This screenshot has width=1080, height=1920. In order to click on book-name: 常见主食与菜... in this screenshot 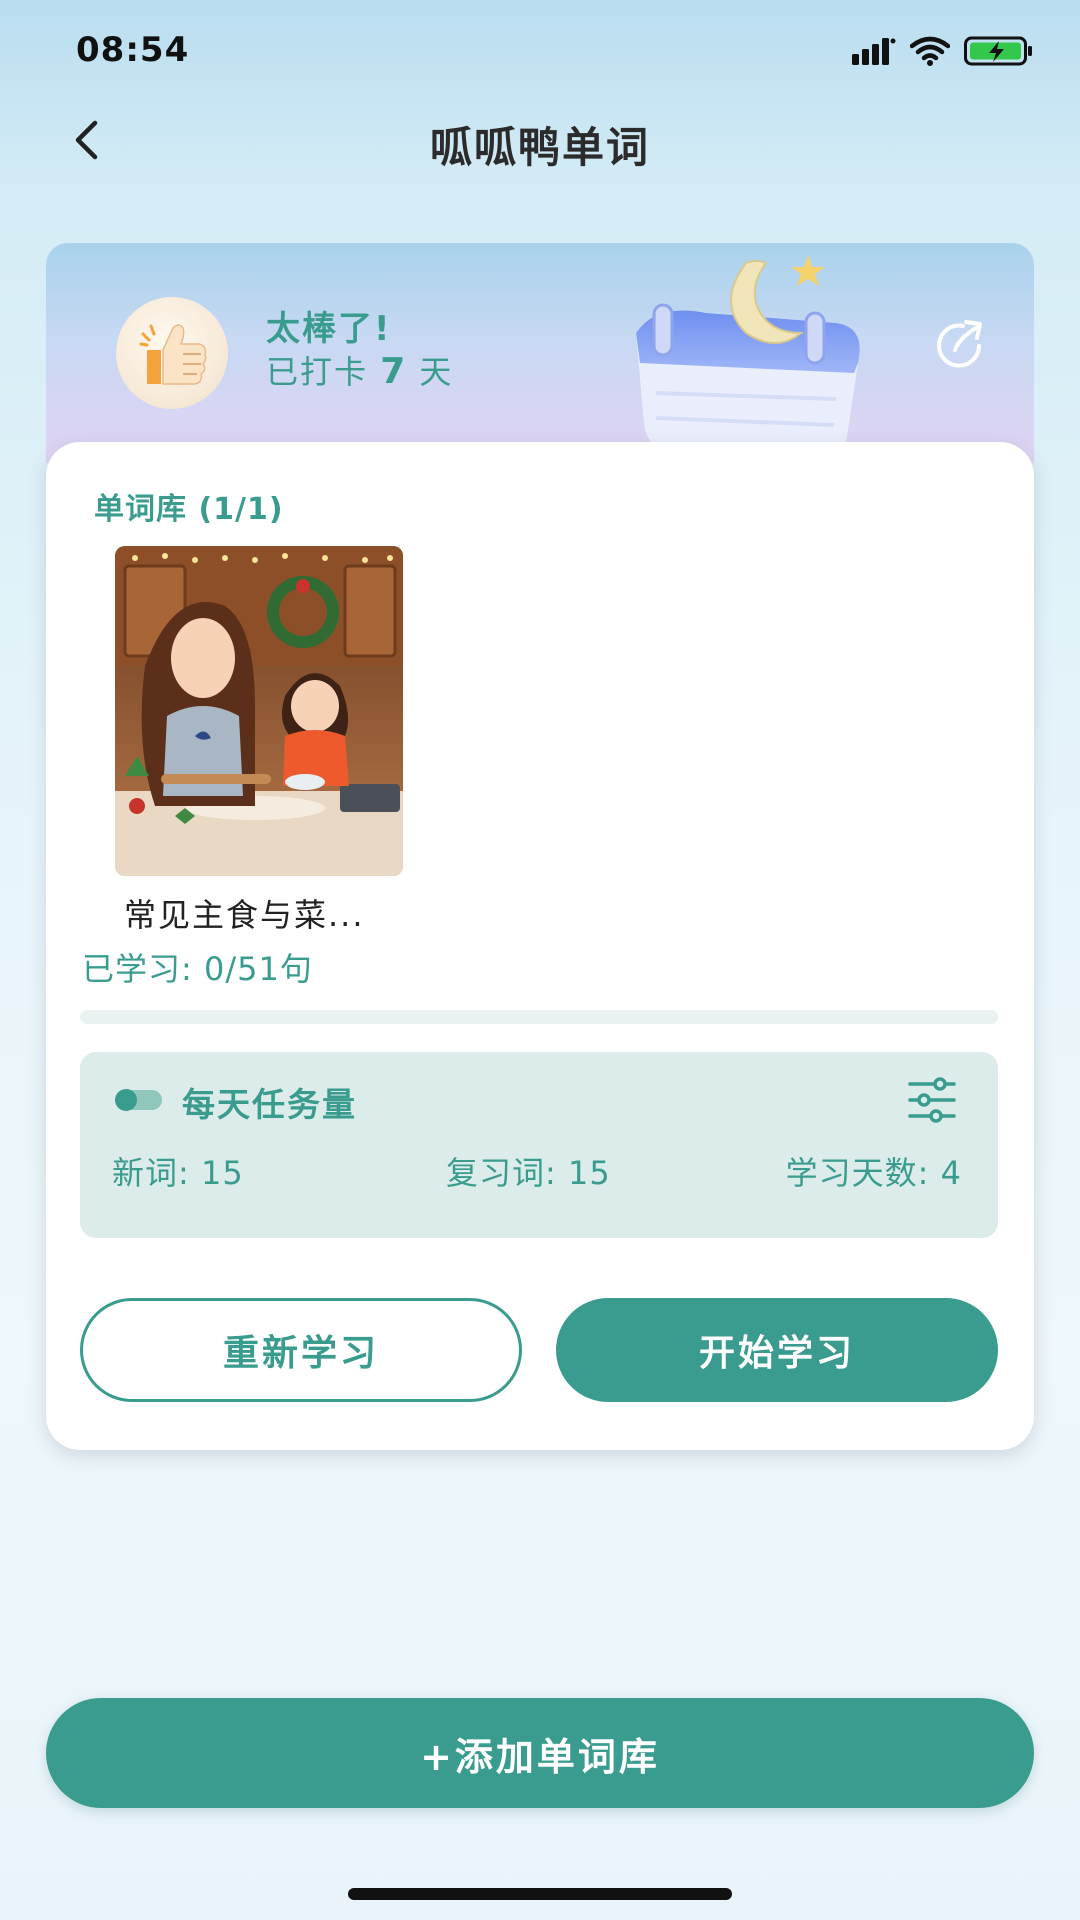, I will do `click(244, 915)`.